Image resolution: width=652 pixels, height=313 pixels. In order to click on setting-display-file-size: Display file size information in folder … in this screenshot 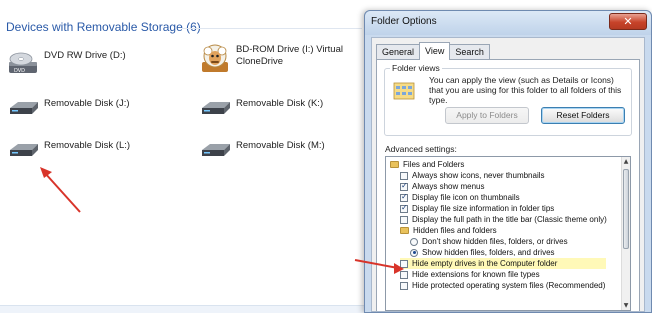, I will do `click(477, 208)`.